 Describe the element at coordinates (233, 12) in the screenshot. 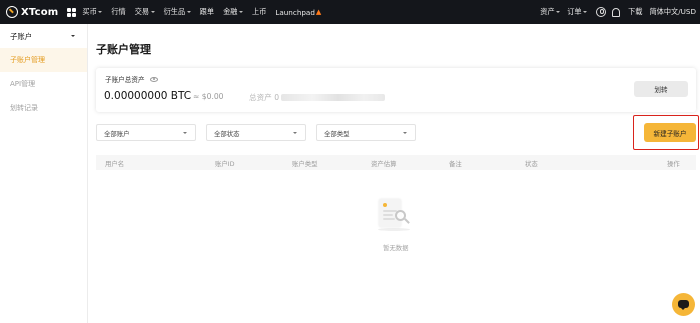

I see `nav-item-finance: 金融` at that location.